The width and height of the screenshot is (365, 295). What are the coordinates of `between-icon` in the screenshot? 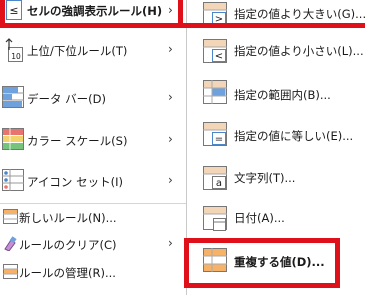 It's located at (215, 92).